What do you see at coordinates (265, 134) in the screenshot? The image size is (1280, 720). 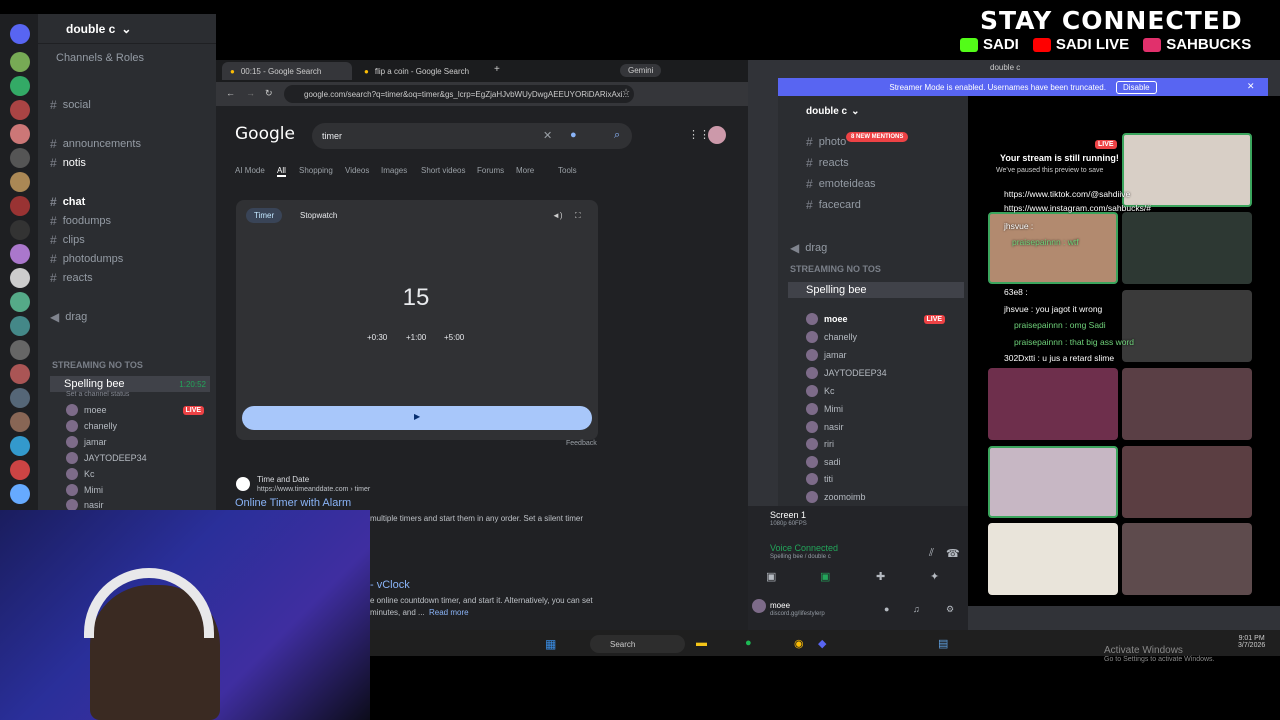 I see `google-logo: Google` at bounding box center [265, 134].